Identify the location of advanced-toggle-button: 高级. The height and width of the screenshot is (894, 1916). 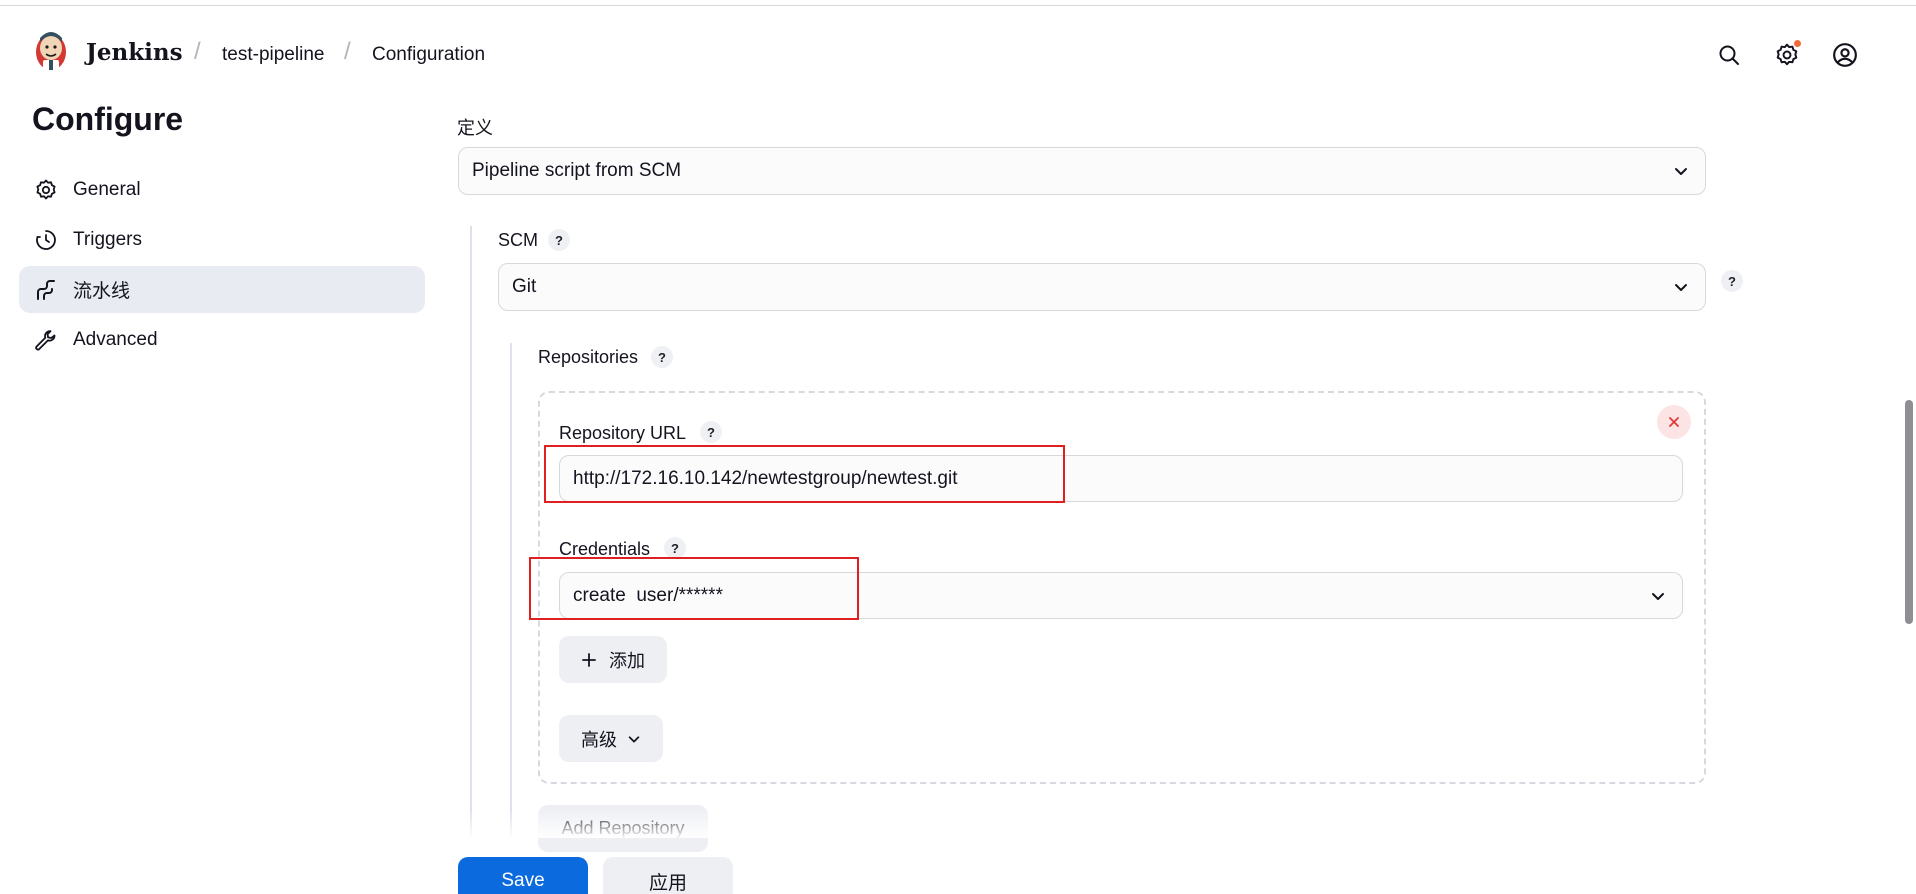
(611, 738).